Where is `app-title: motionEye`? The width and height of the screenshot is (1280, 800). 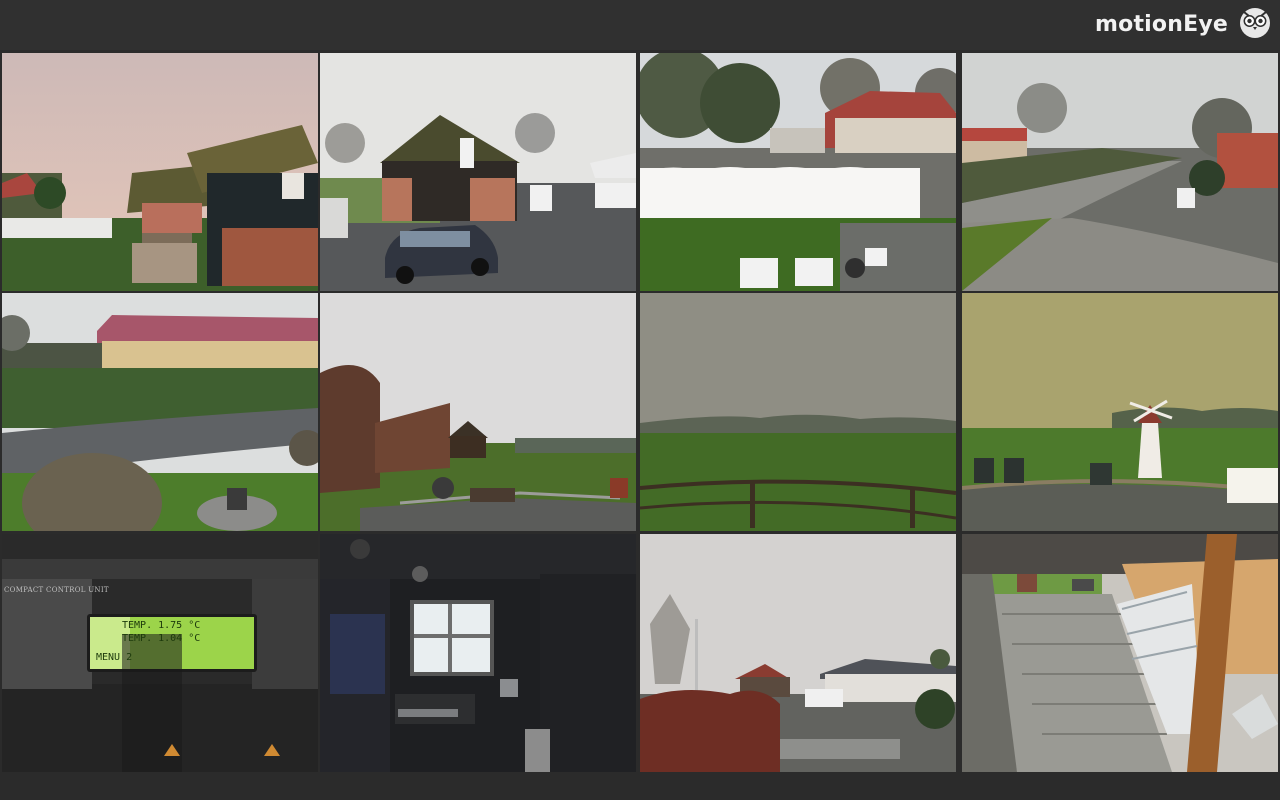
app-title: motionEye is located at coordinates (1161, 25).